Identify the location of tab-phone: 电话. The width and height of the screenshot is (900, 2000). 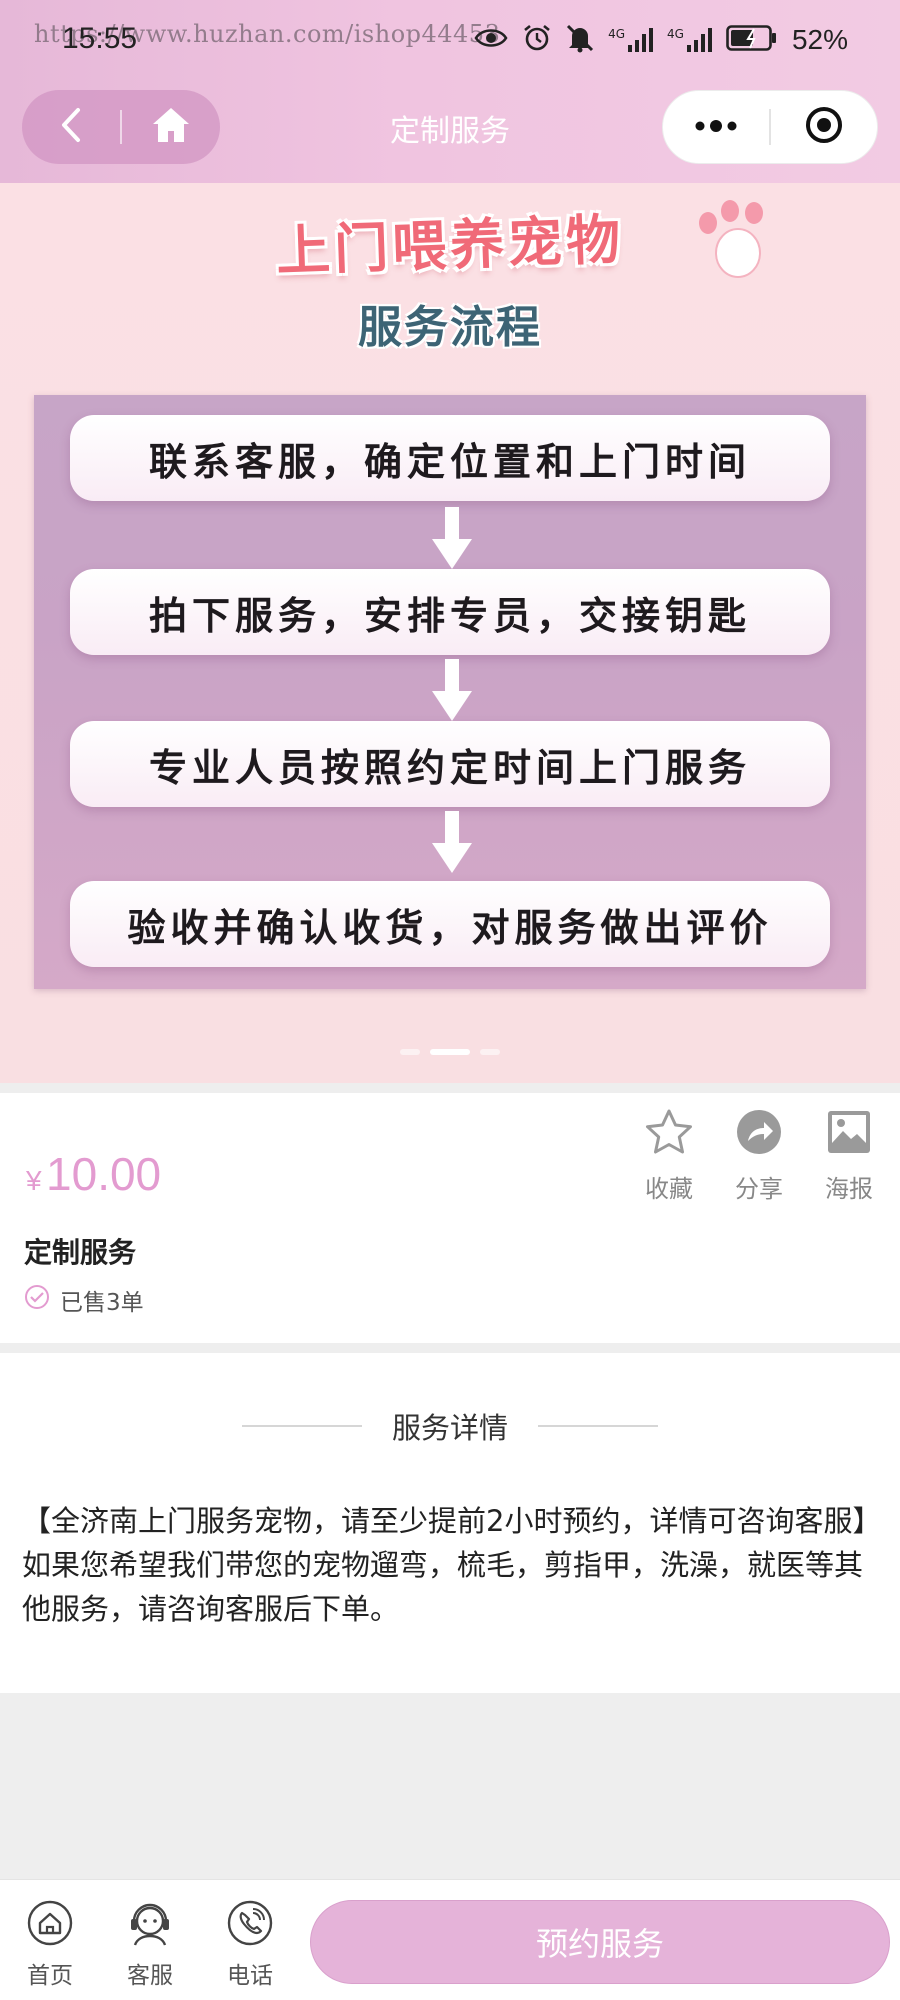
(250, 1944).